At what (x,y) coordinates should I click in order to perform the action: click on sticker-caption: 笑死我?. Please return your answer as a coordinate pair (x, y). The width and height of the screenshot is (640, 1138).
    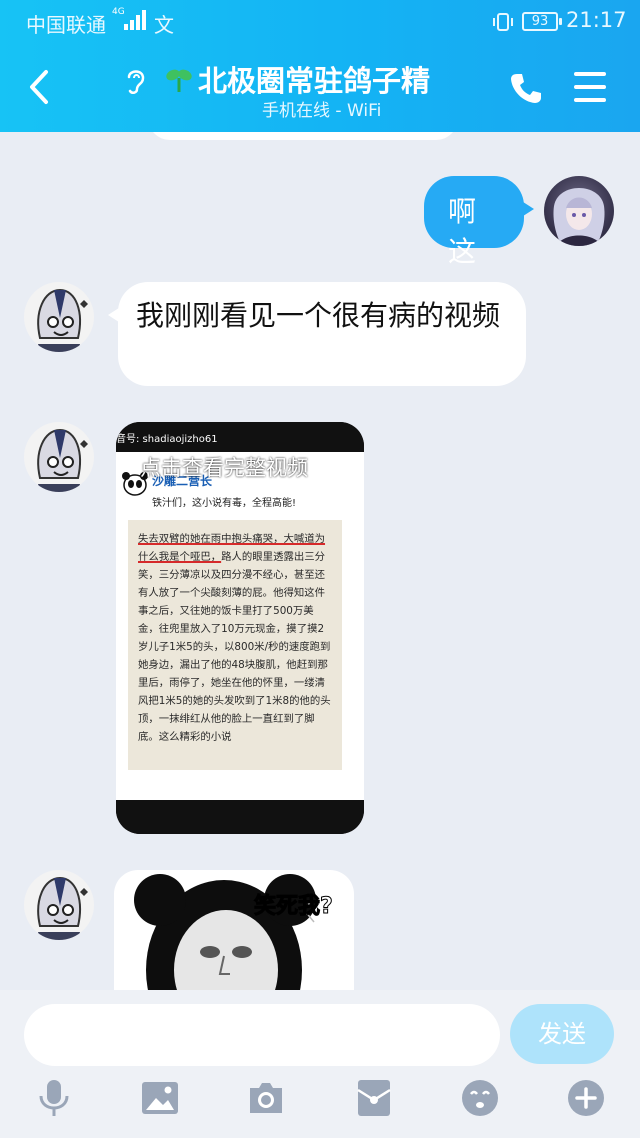
    Looking at the image, I should click on (294, 907).